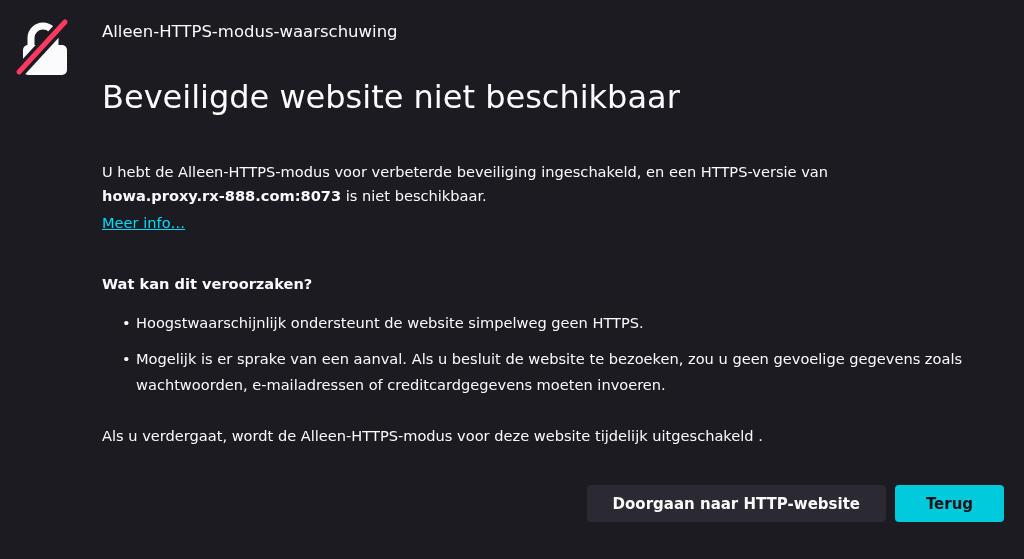  I want to click on insecure-lock-icon, so click(43, 47).